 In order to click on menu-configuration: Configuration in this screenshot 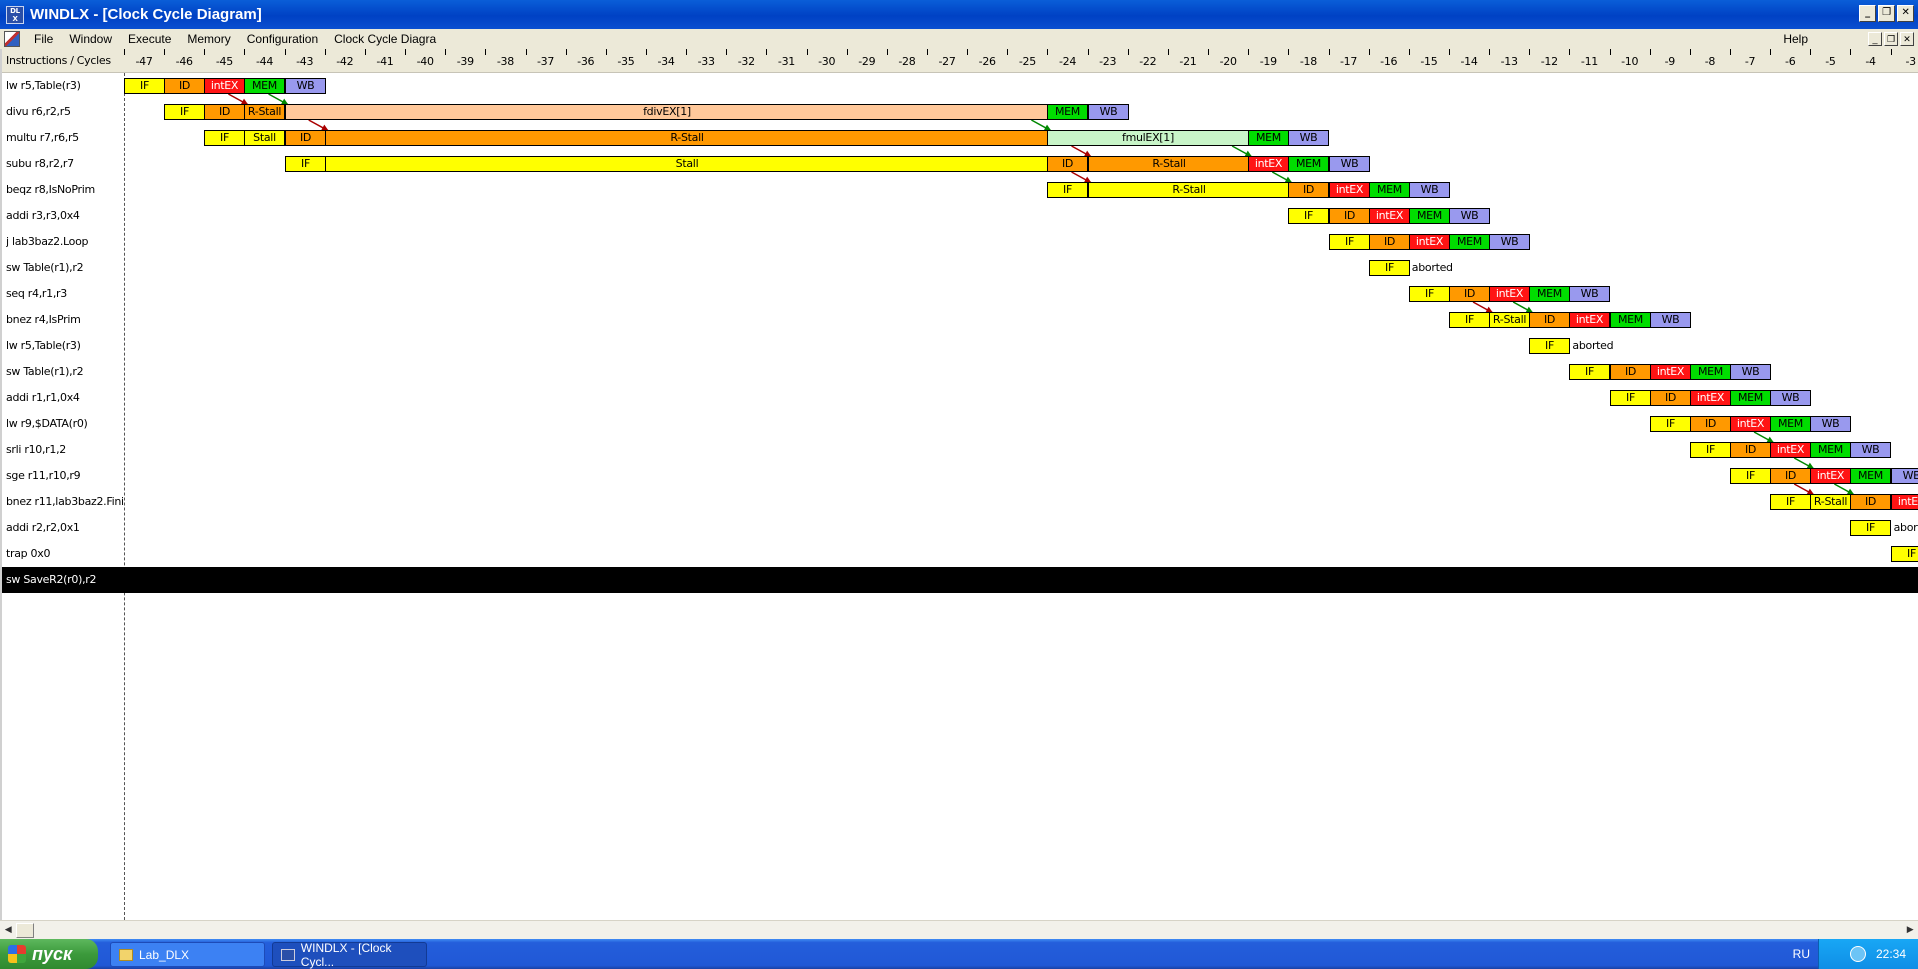, I will do `click(282, 39)`.